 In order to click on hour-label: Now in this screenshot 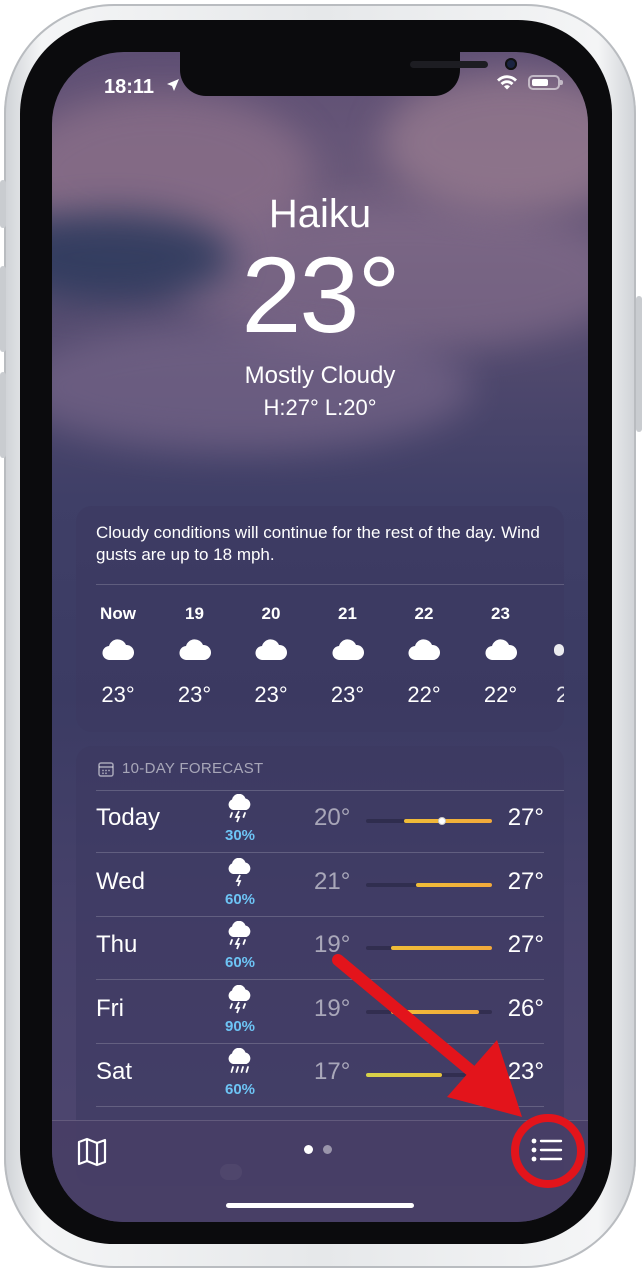, I will do `click(118, 613)`.